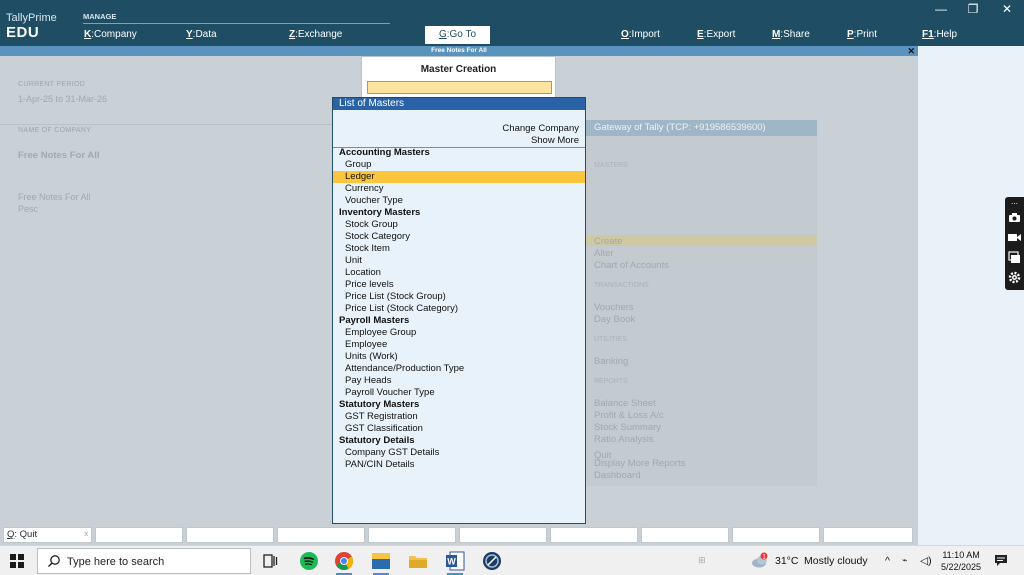 This screenshot has height=575, width=1024. I want to click on change-company-button: Change Company, so click(540, 128).